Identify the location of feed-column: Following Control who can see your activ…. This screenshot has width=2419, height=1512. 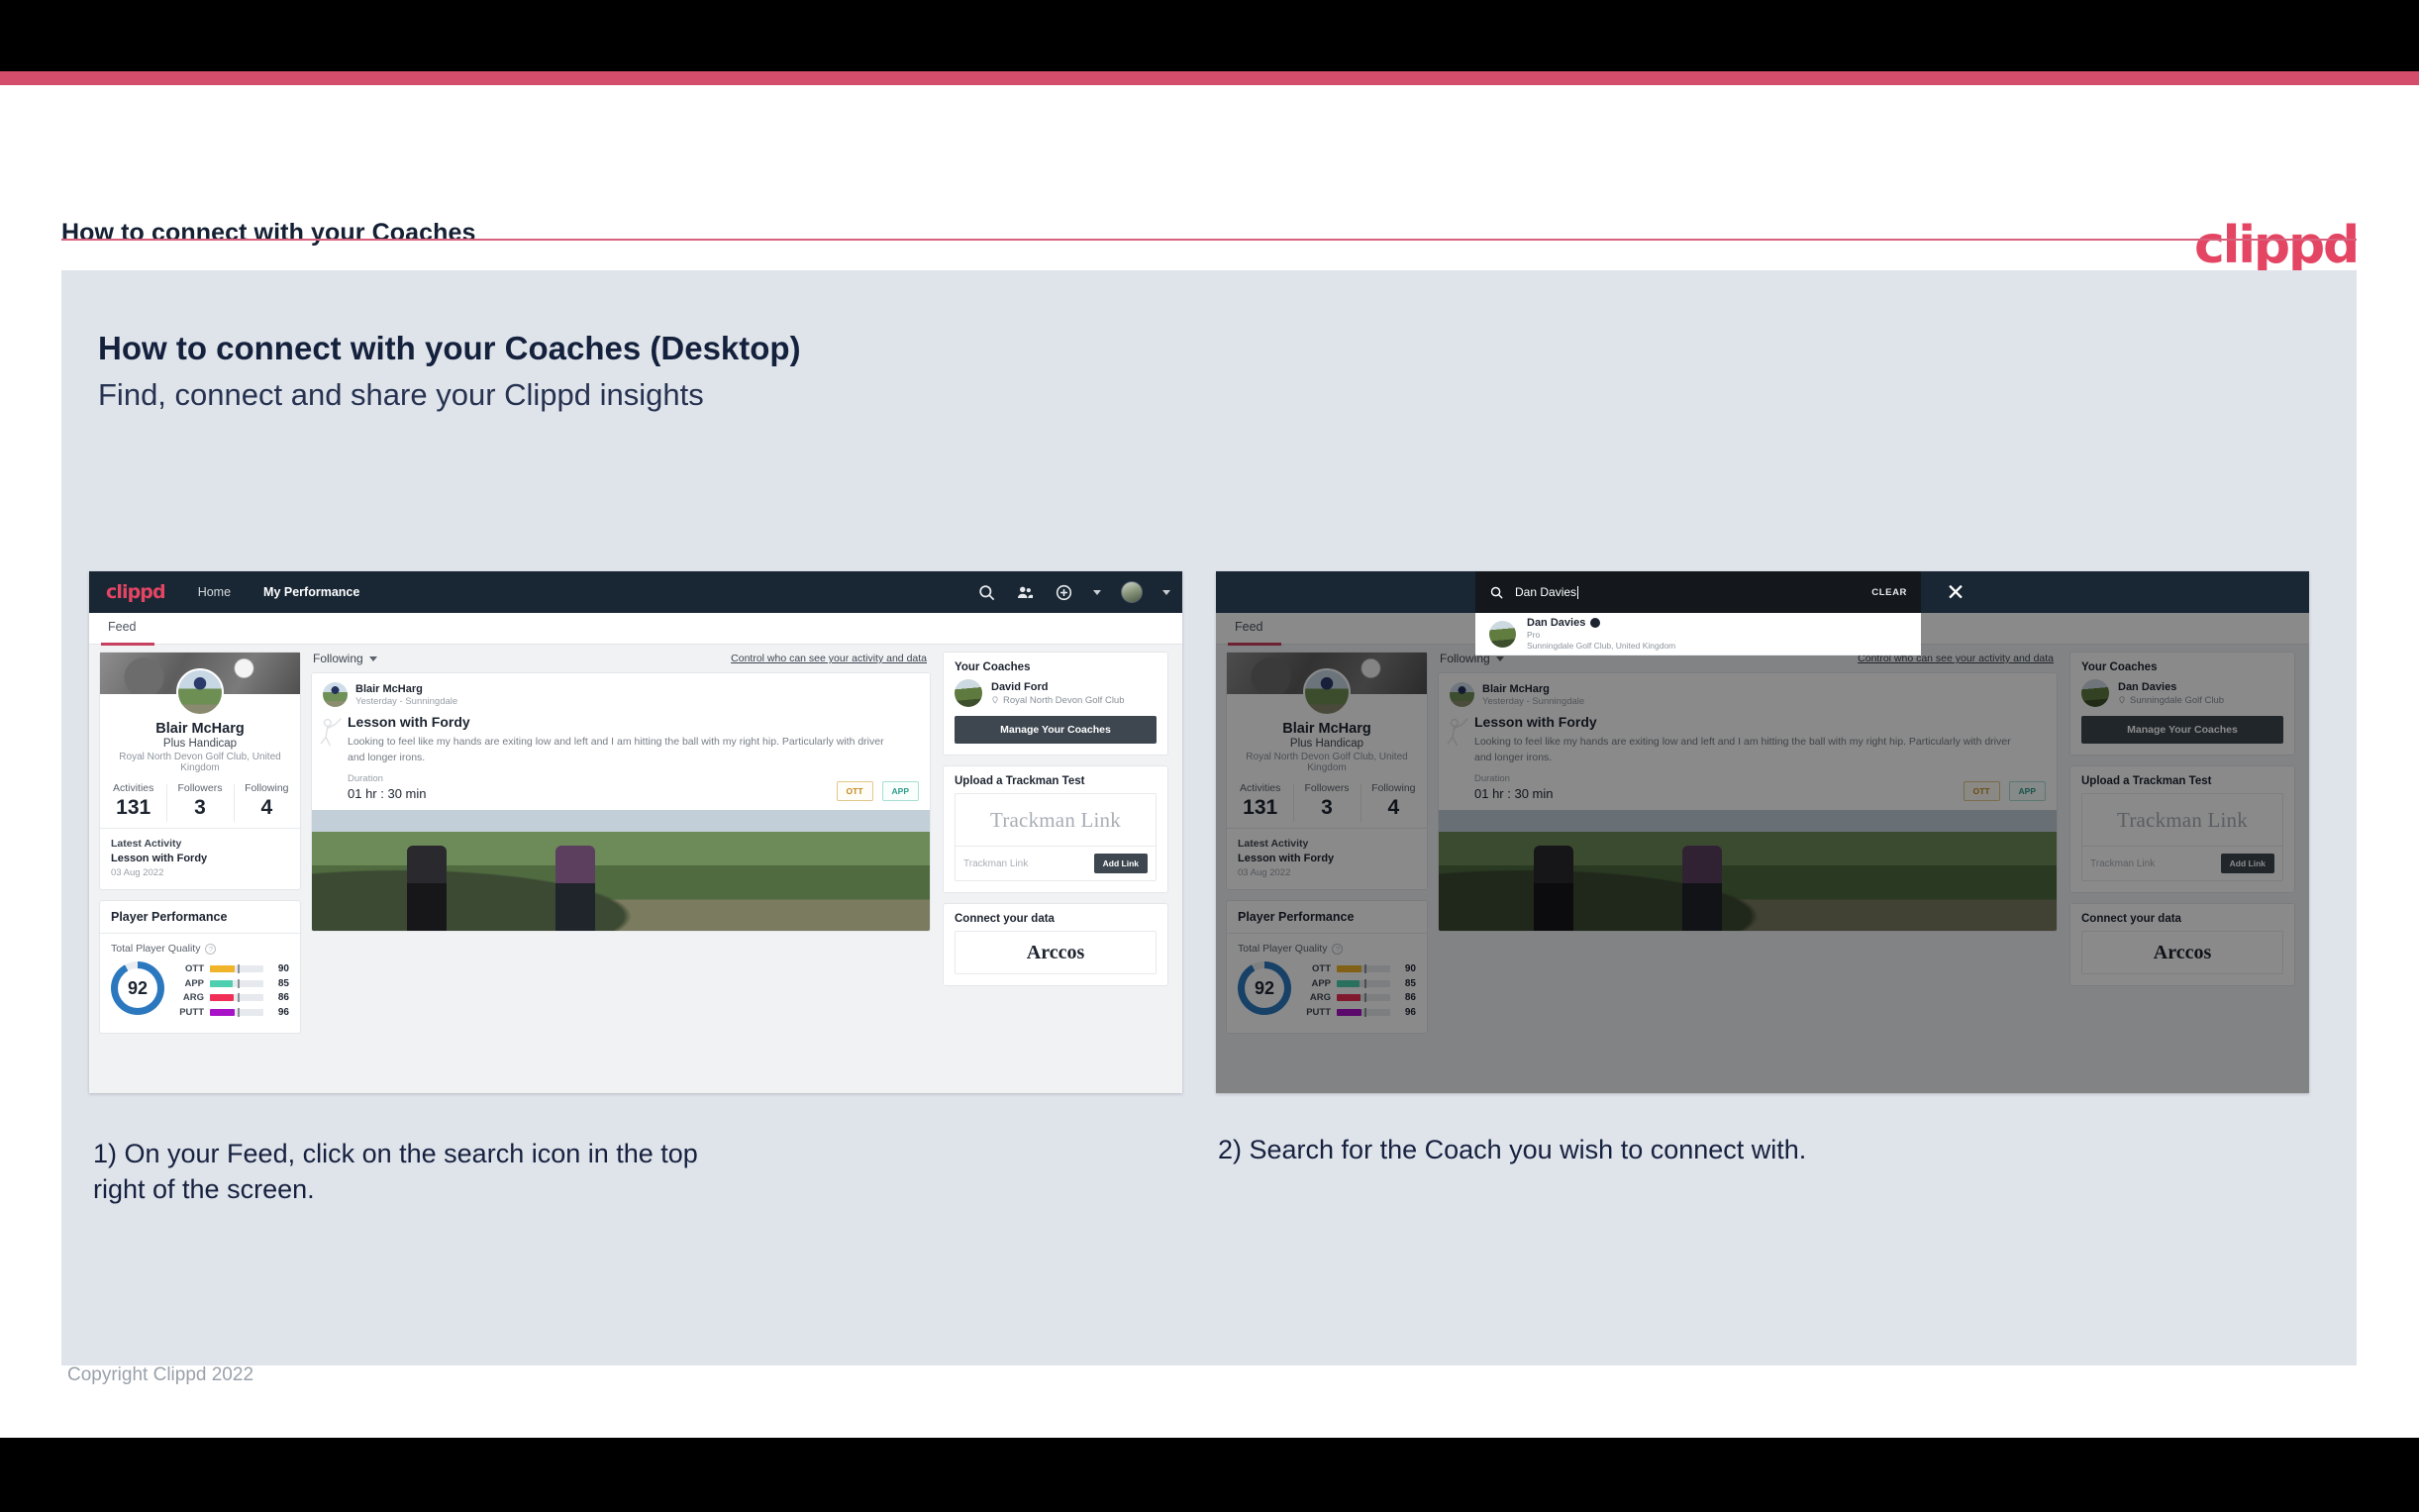
(1748, 792).